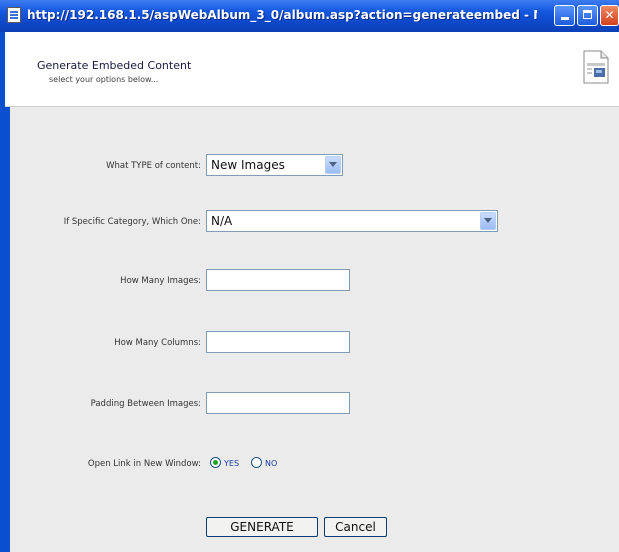 Image resolution: width=619 pixels, height=552 pixels. Describe the element at coordinates (144, 464) in the screenshot. I see `new-window-label: Open Link in New Window:` at that location.